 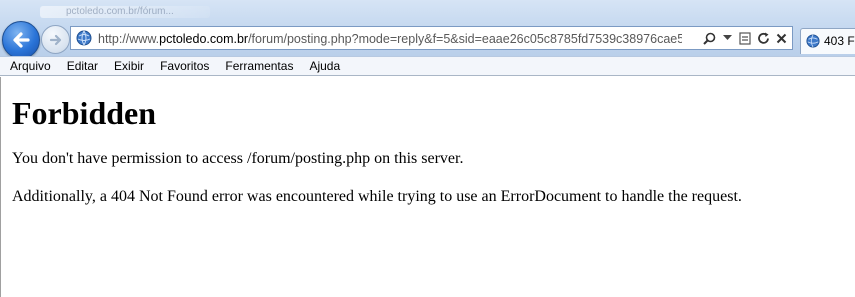 What do you see at coordinates (129, 39) in the screenshot?
I see `url-prefix: http://www.` at bounding box center [129, 39].